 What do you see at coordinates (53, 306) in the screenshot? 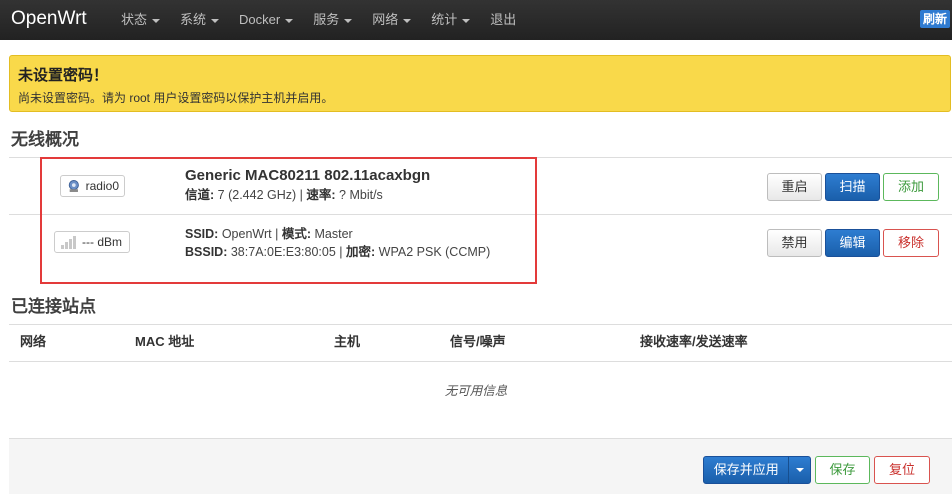
I see `stations-title: 已连接站点` at bounding box center [53, 306].